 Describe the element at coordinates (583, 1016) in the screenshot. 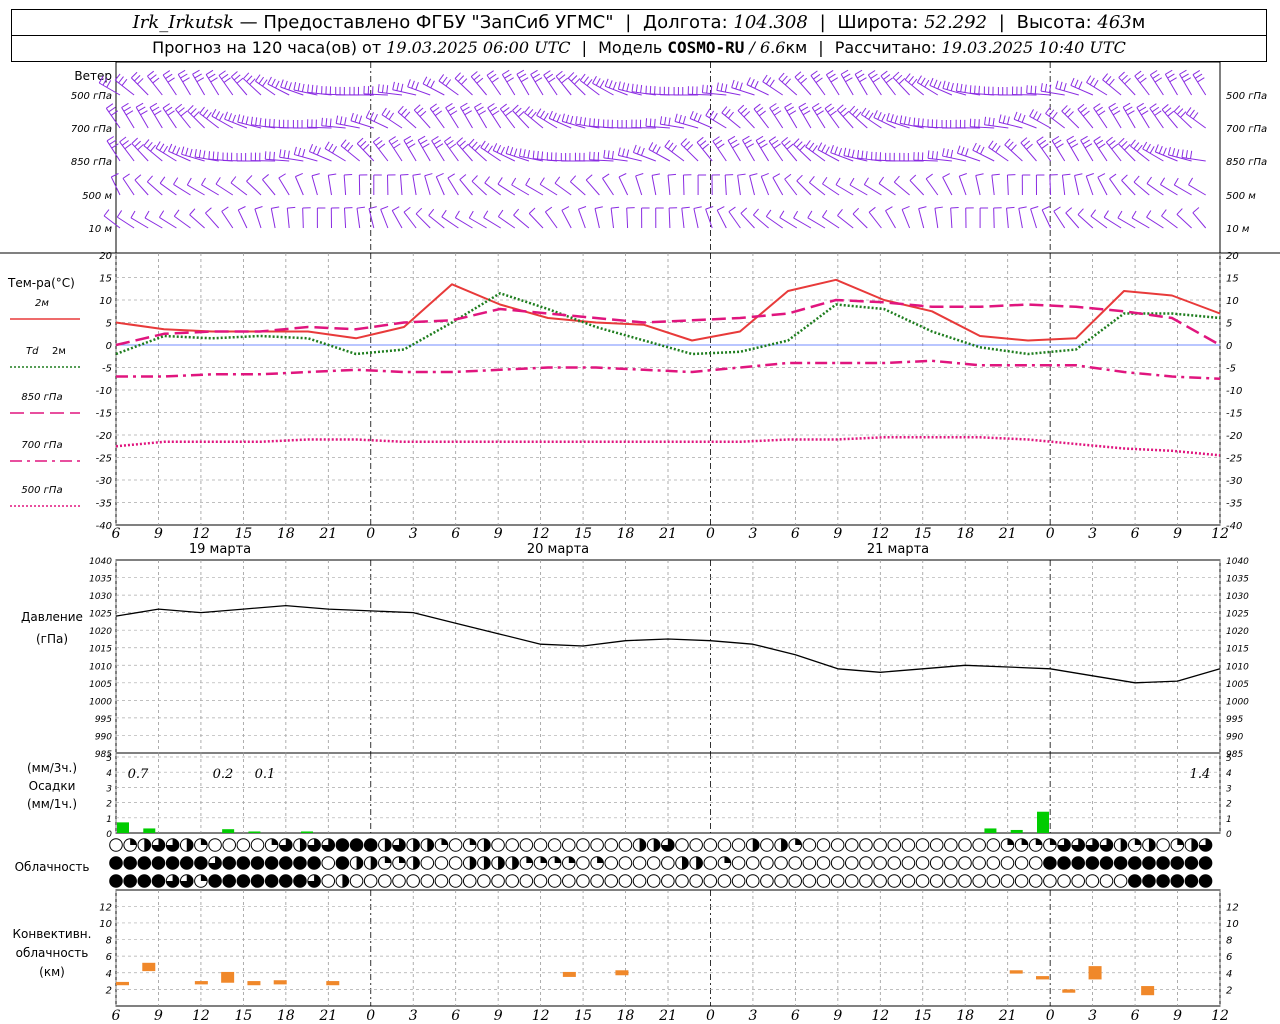

I see `x-tick-label: 15` at that location.